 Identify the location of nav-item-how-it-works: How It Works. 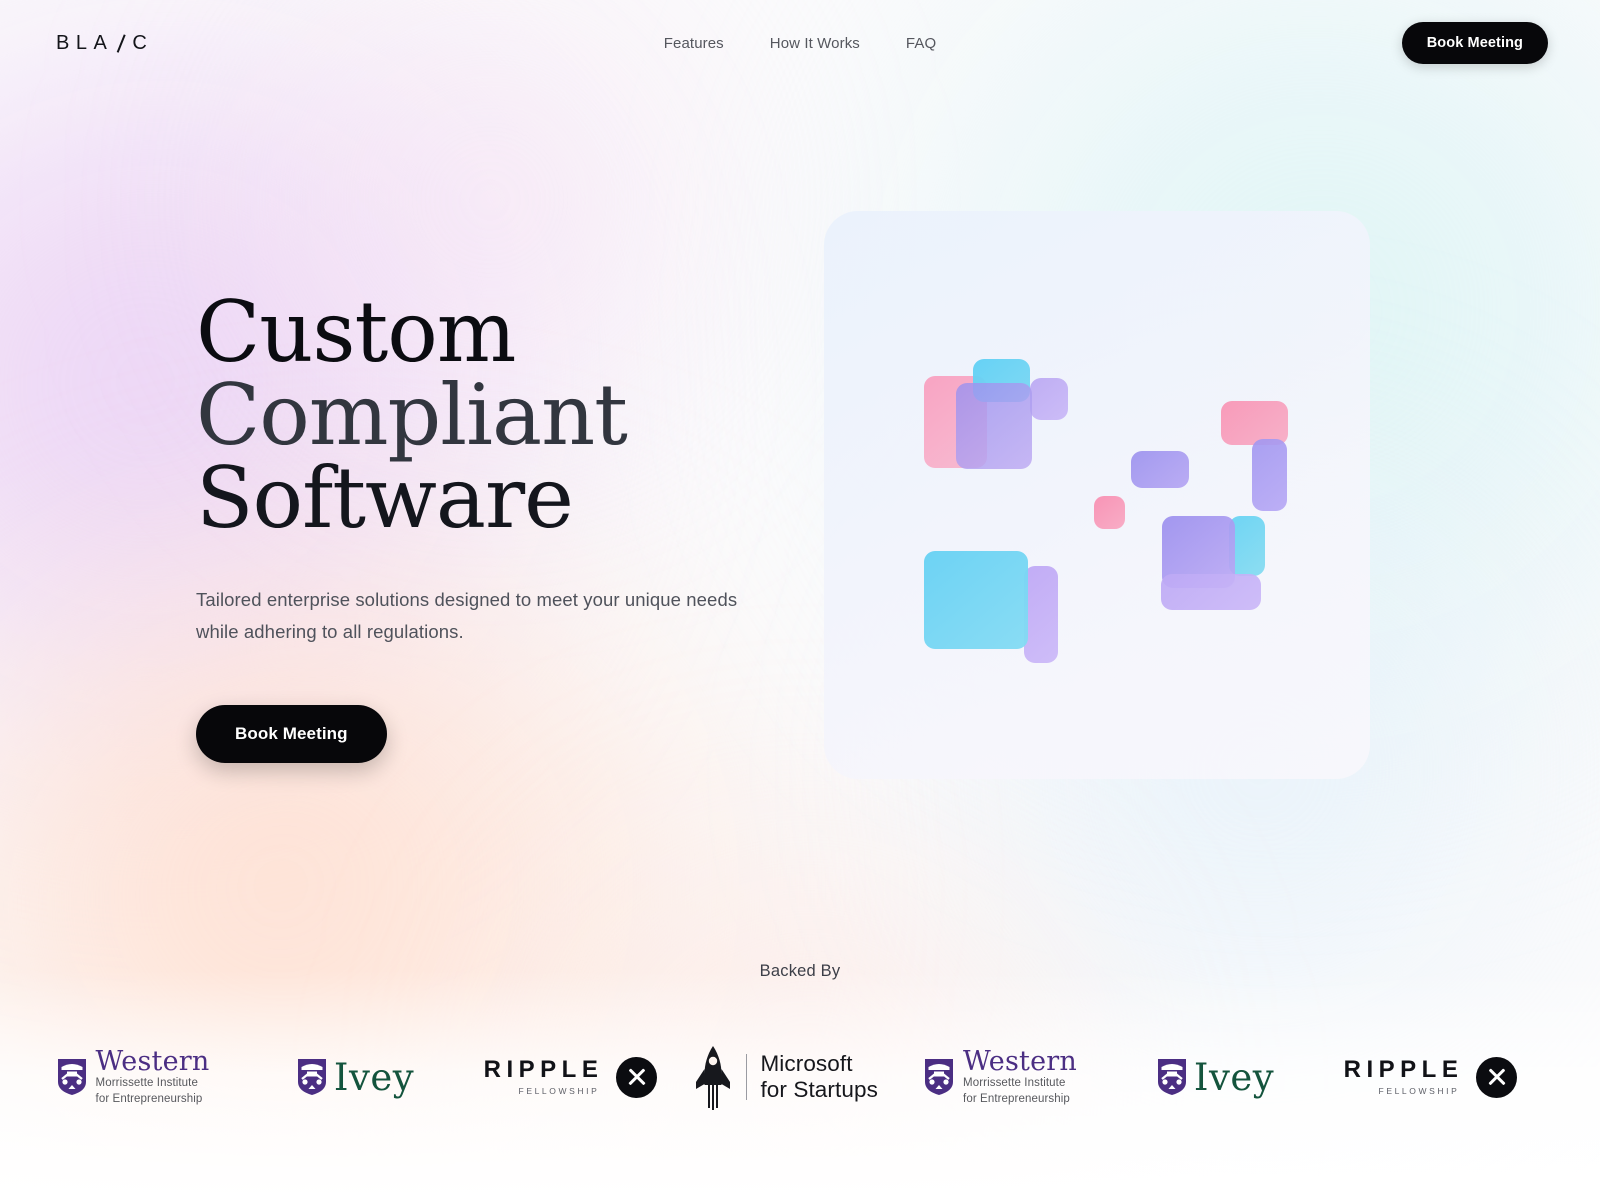
(815, 43).